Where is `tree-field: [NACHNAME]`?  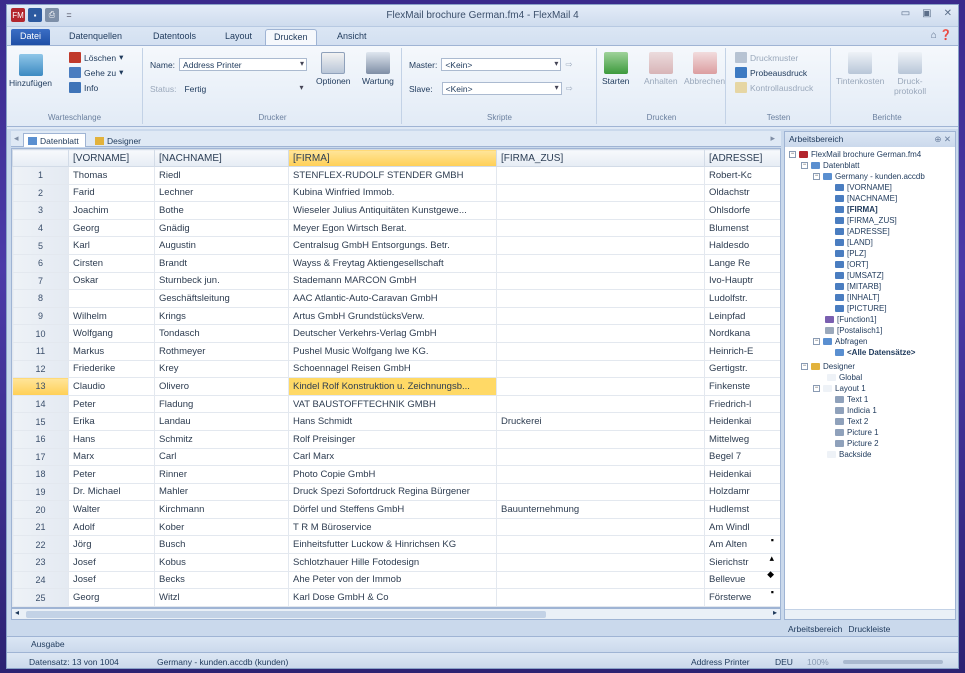
tree-field: [NACHNAME] is located at coordinates (866, 198).